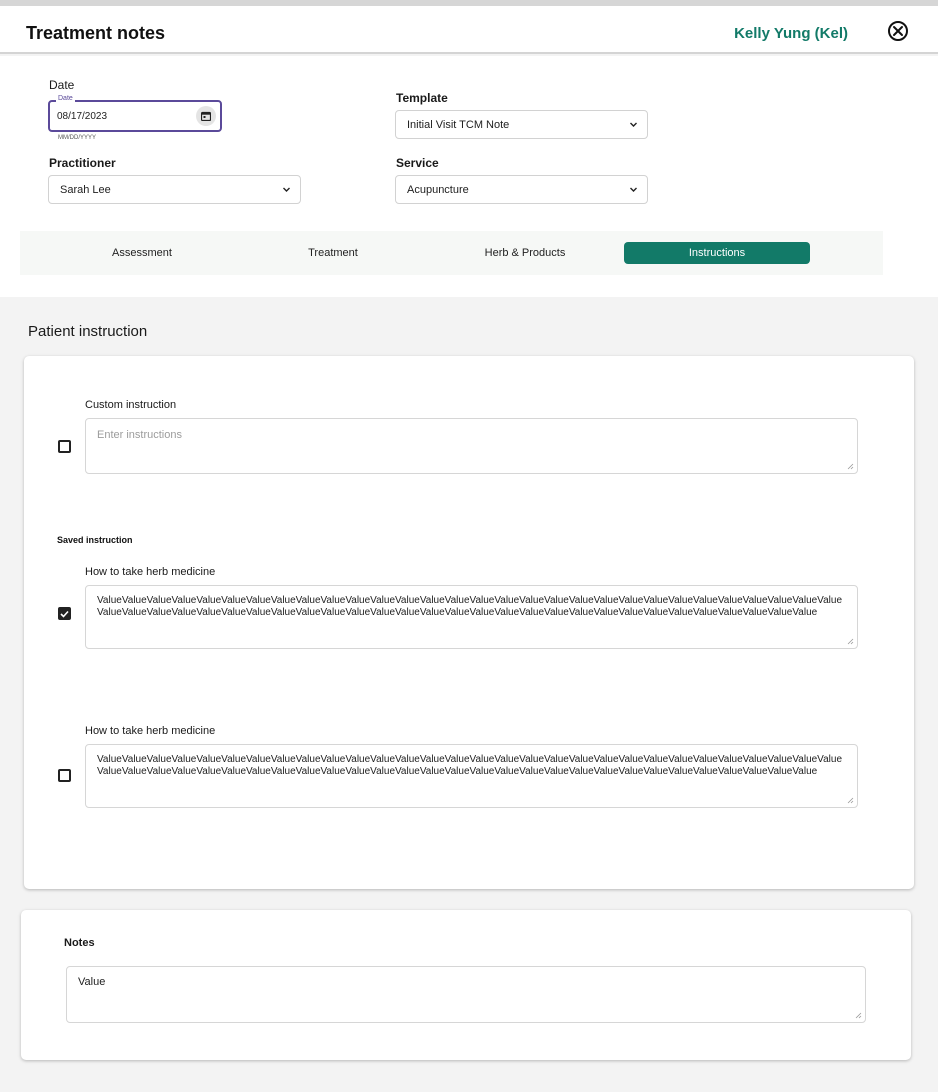 Image resolution: width=938 pixels, height=1092 pixels. What do you see at coordinates (62, 85) in the screenshot?
I see `date-label: Date` at bounding box center [62, 85].